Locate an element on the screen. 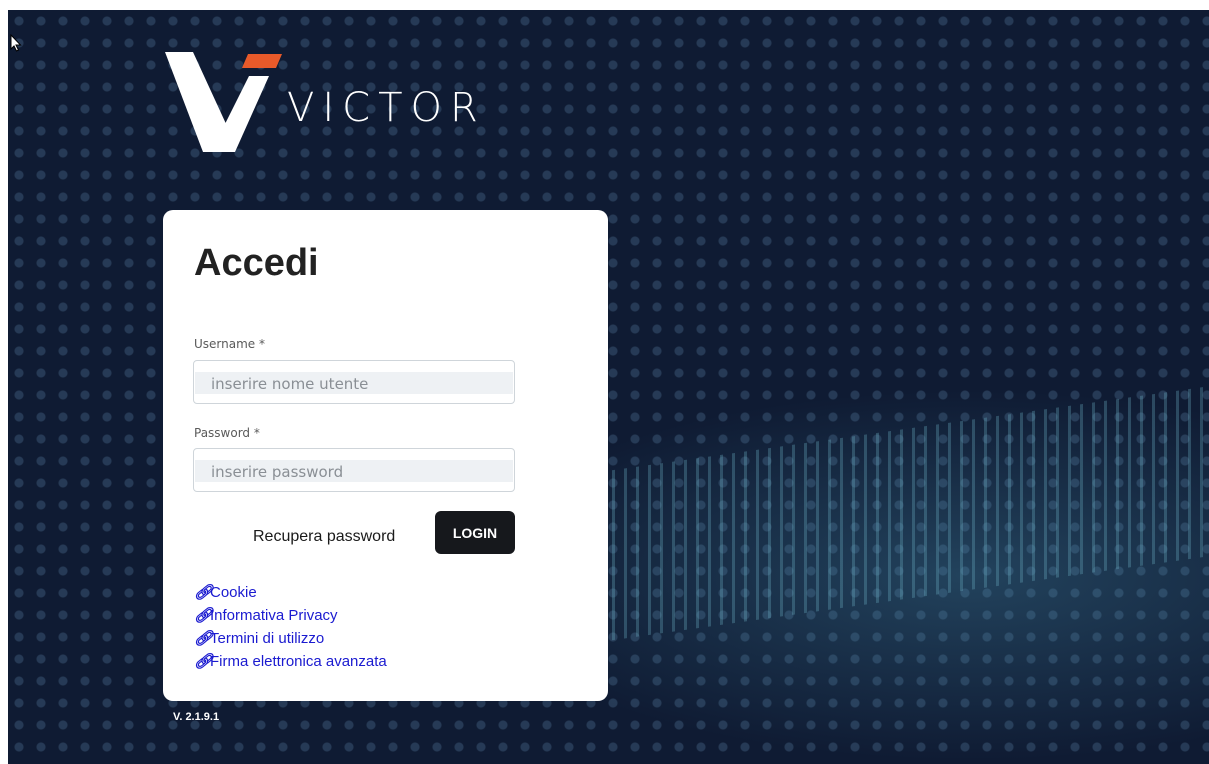 Image resolution: width=1209 pixels, height=764 pixels. username-field-wrapper is located at coordinates (354, 382).